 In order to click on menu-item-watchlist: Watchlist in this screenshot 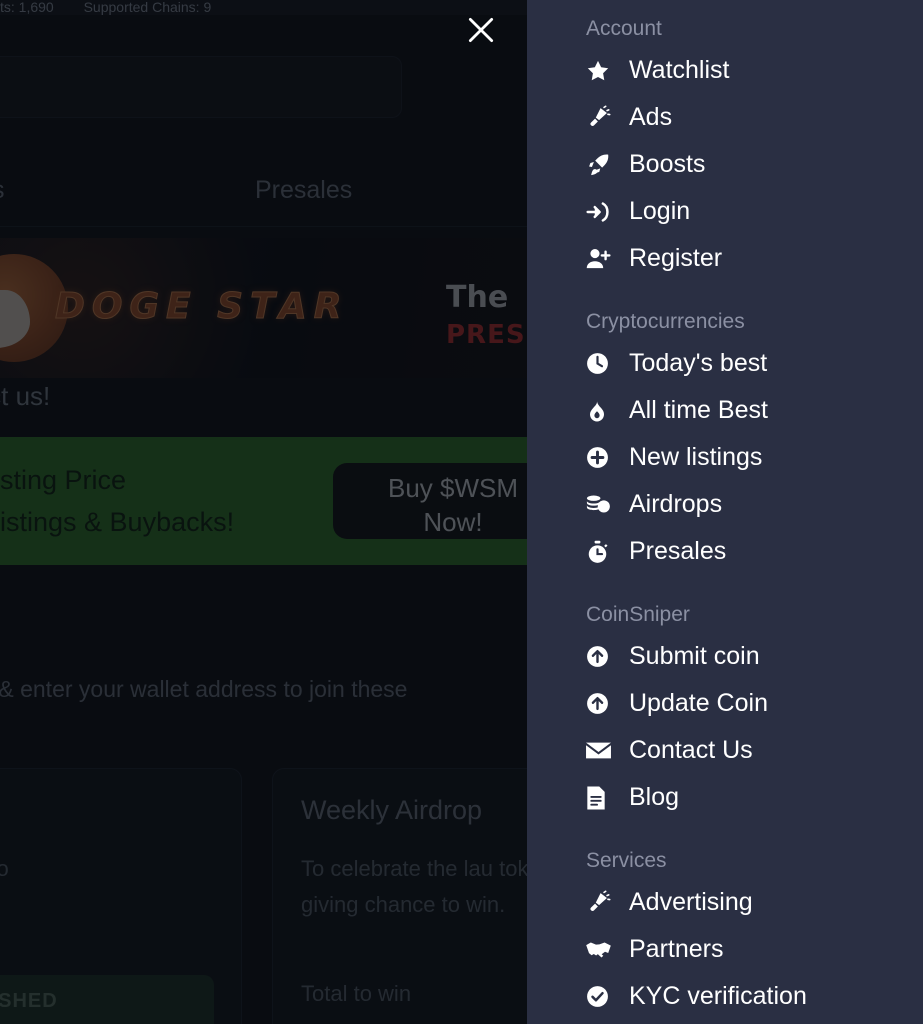, I will do `click(725, 70)`.